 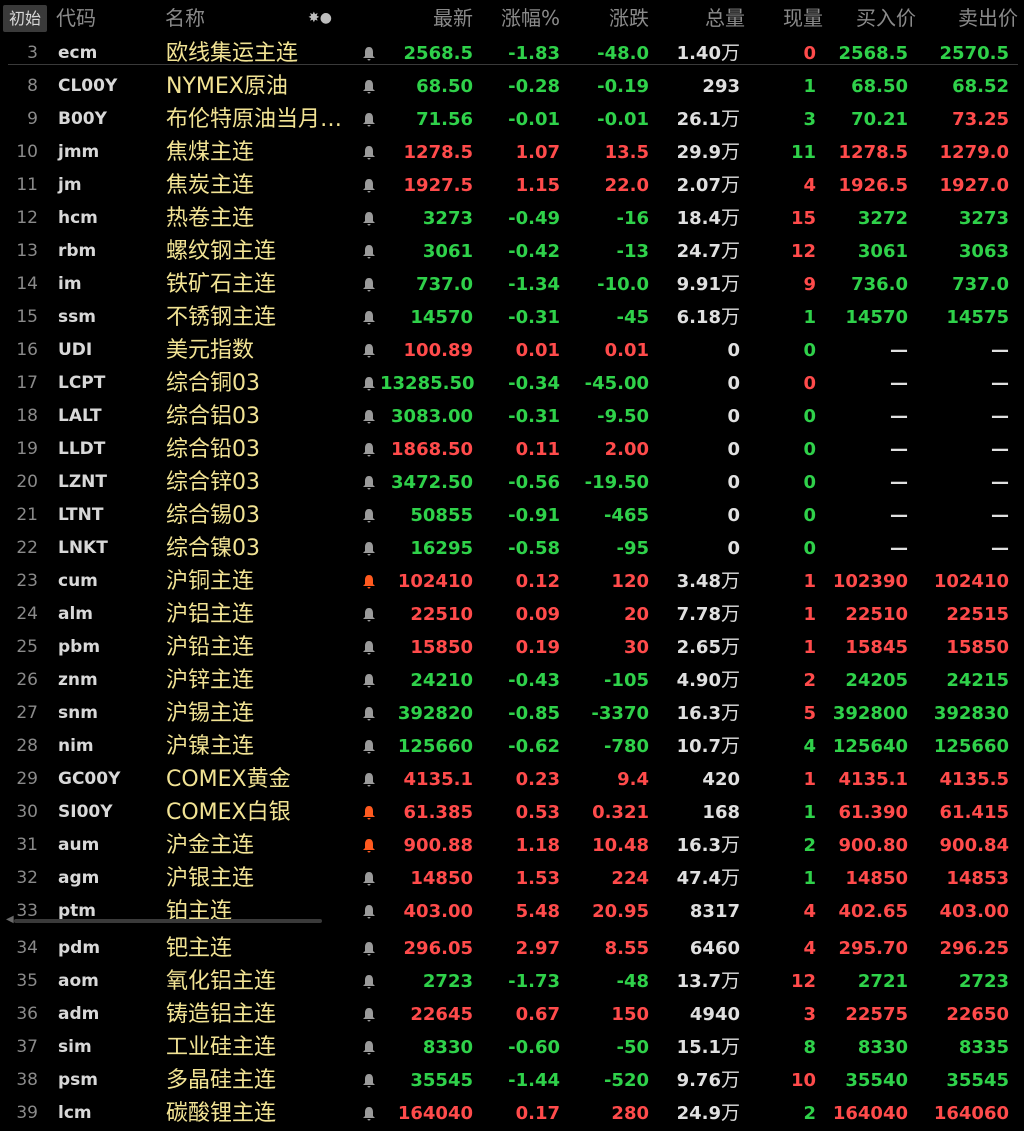 I want to click on table-row: 32 agm 沪银主连 14850 1.53 224 1 14850 14853 47.4万, so click(x=512, y=878).